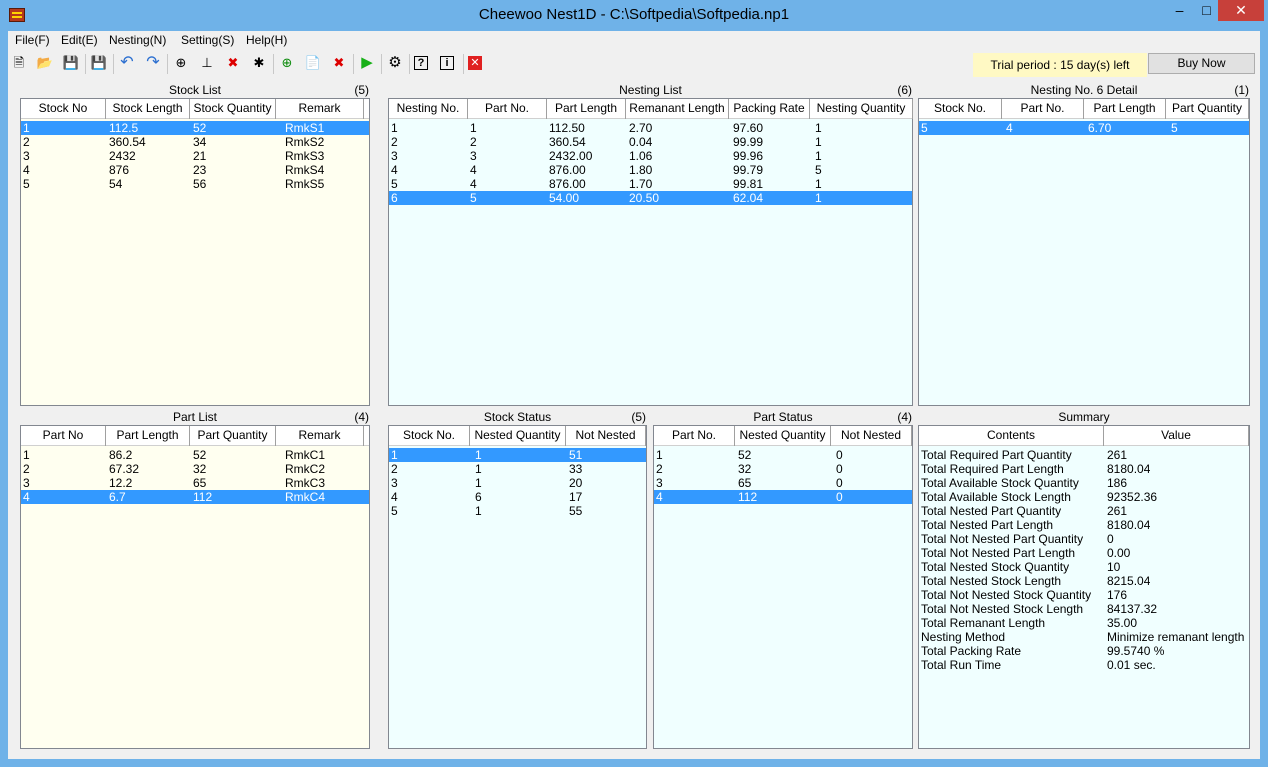  I want to click on save-icon: 💾, so click(71, 63).